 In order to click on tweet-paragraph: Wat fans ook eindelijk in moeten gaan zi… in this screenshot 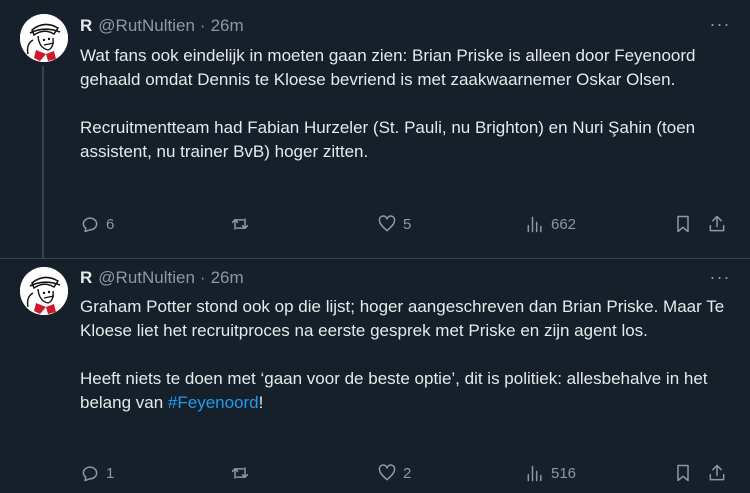, I will do `click(388, 67)`.